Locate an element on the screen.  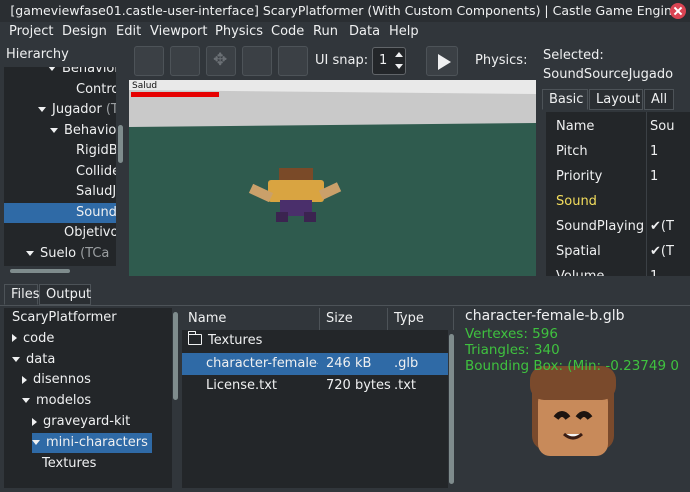
menu-item-code: Code is located at coordinates (287, 31).